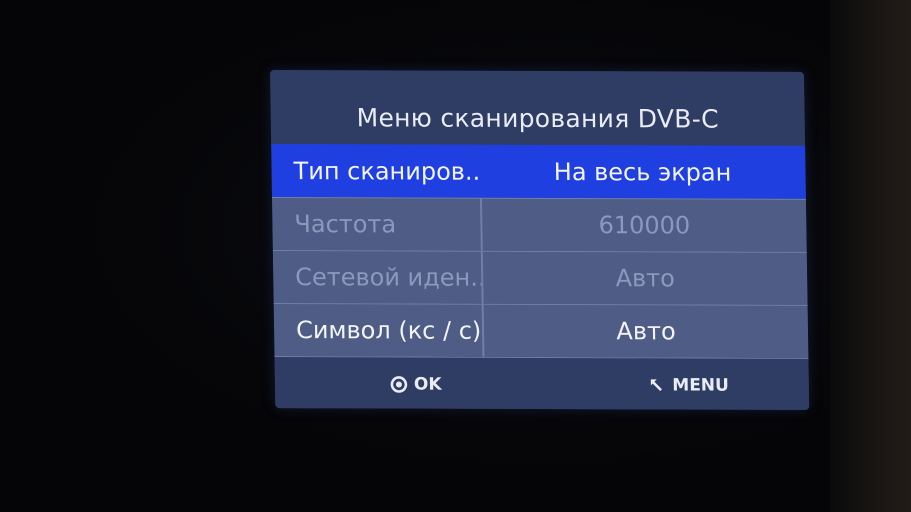  I want to click on menu-row-network-id: Сетевой иден... Авто, so click(540, 277).